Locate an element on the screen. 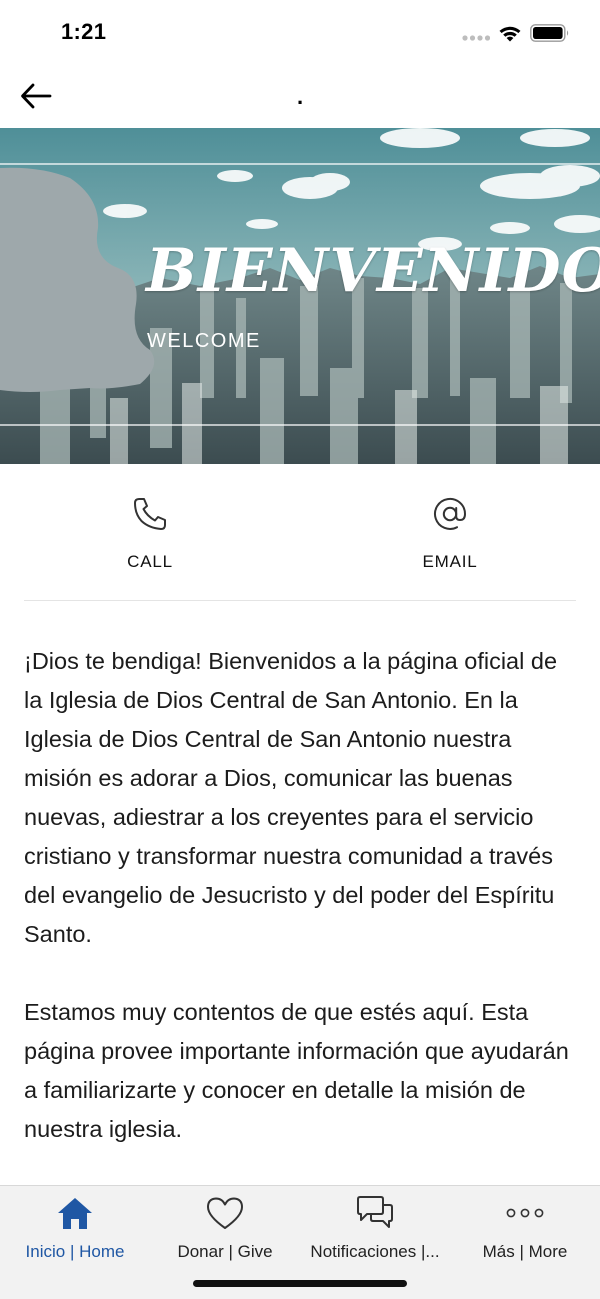 The width and height of the screenshot is (600, 1299). page-title: . is located at coordinates (300, 96).